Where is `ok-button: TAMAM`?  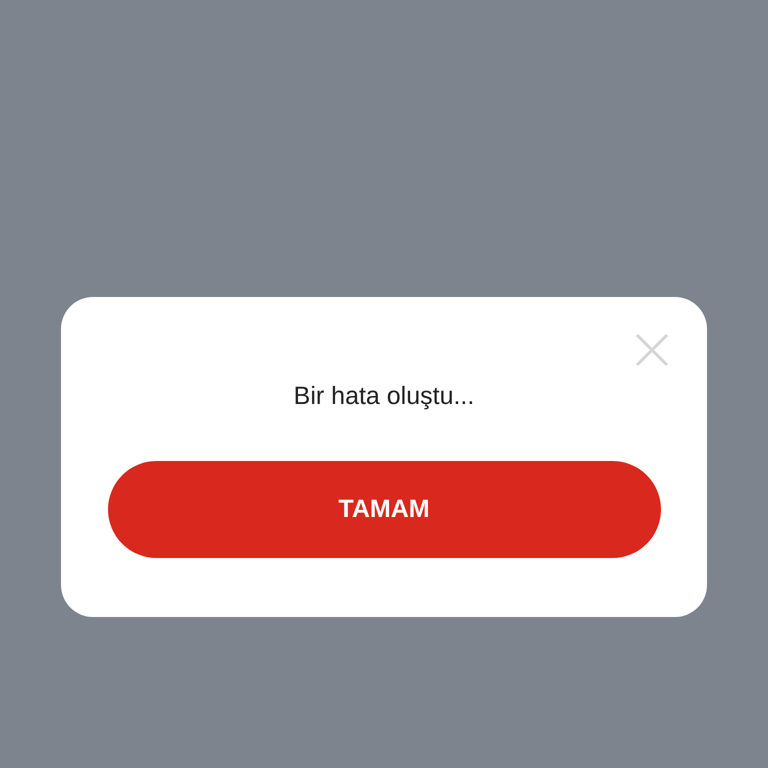
ok-button: TAMAM is located at coordinates (384, 509).